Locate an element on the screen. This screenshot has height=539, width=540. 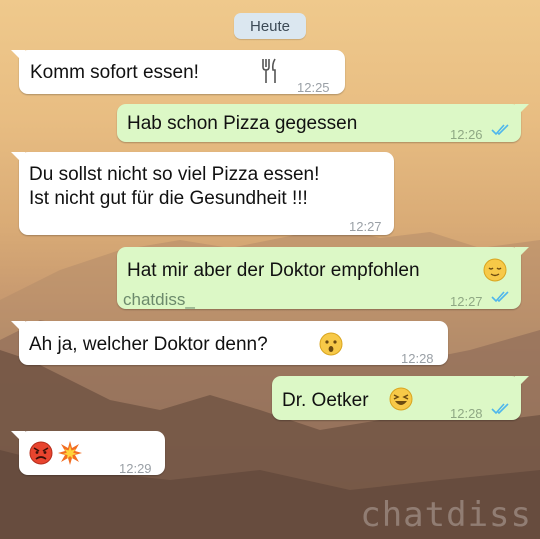
message-time: 12:26 is located at coordinates (466, 134).